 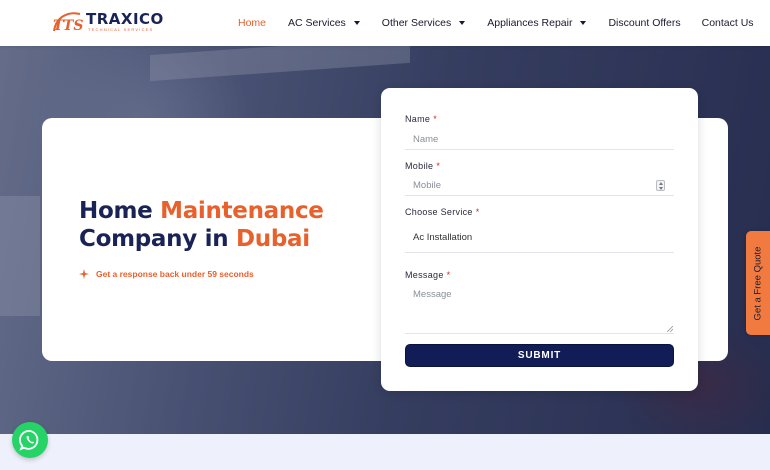 I want to click on nav-label: Discount Offers, so click(x=644, y=23).